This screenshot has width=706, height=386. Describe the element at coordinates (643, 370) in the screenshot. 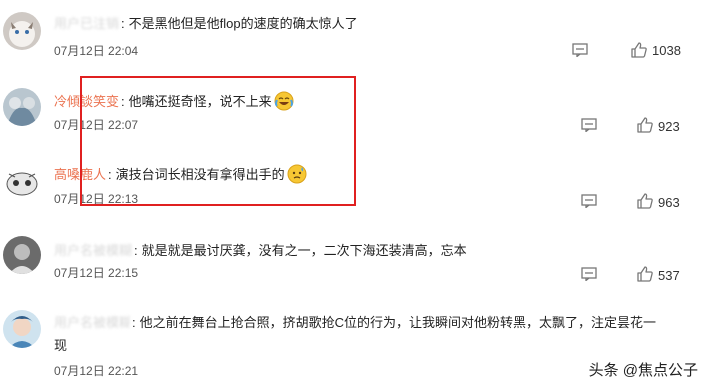

I see `watermark: 头条 @焦点公子` at that location.